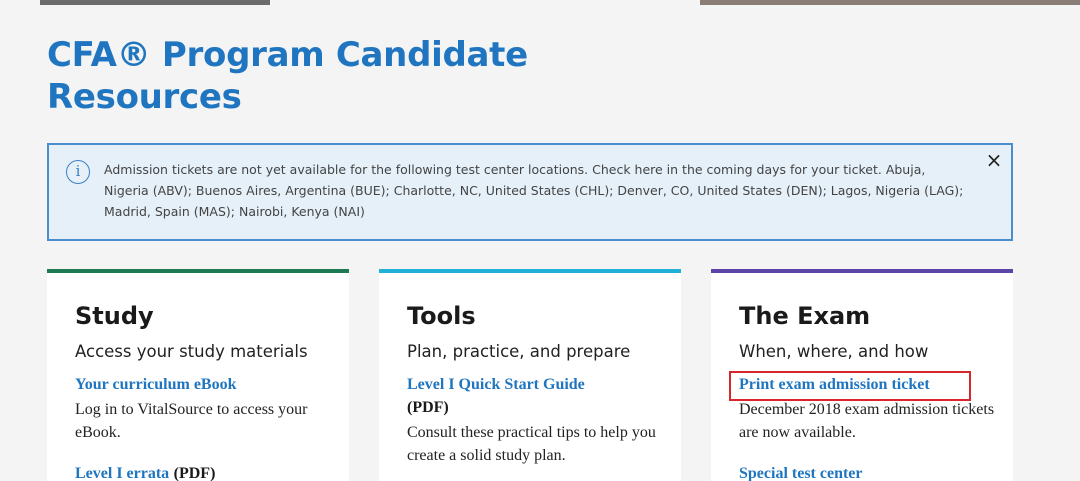  Describe the element at coordinates (994, 160) in the screenshot. I see `close-icon: ×` at that location.